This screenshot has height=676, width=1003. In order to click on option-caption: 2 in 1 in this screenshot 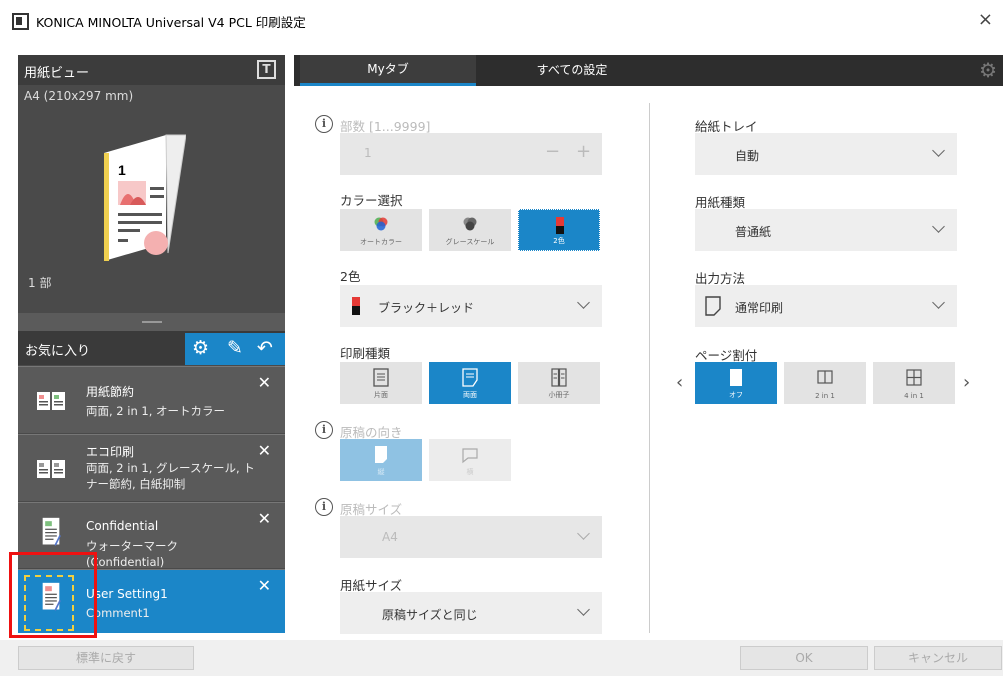, I will do `click(825, 396)`.